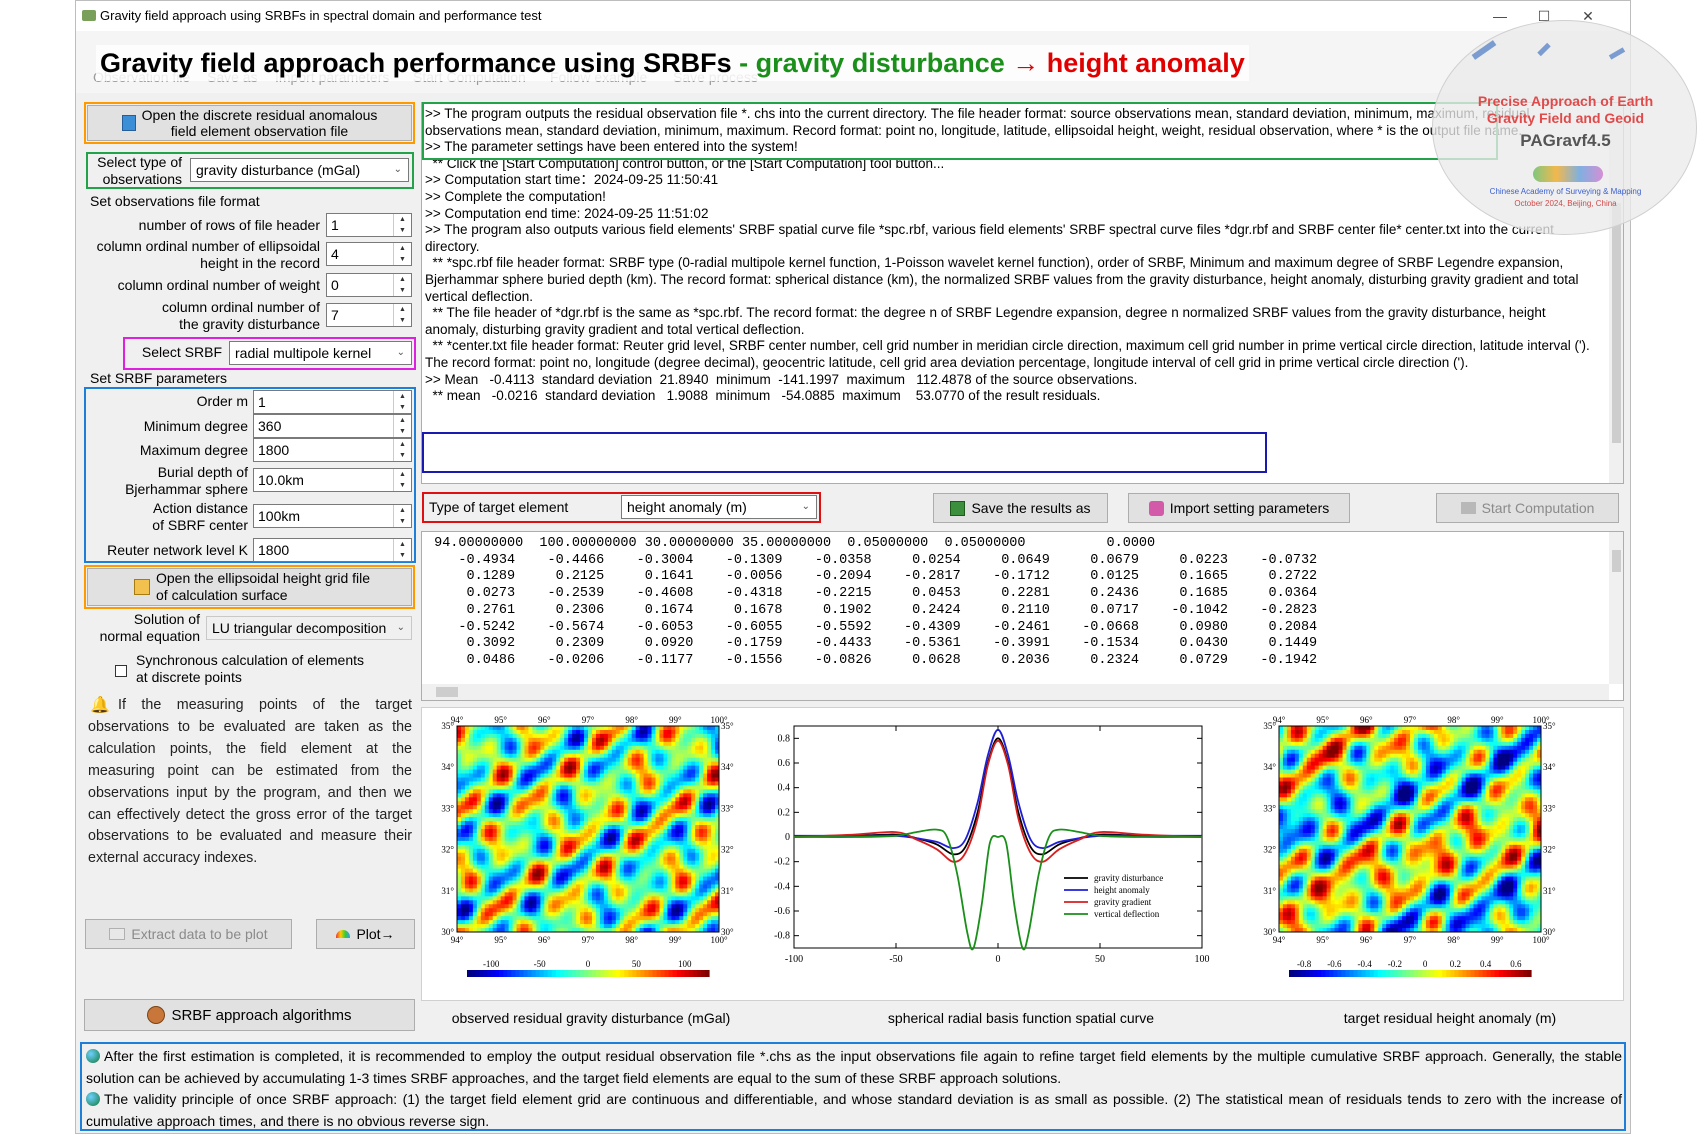 Image resolution: width=1701 pixels, height=1134 pixels. I want to click on extract-button: Extract data to be plot, so click(188, 934).